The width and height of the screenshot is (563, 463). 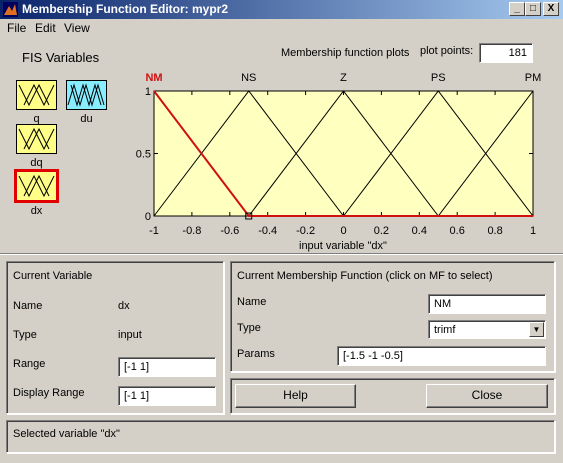 I want to click on mf-label-ps: PS, so click(x=438, y=78).